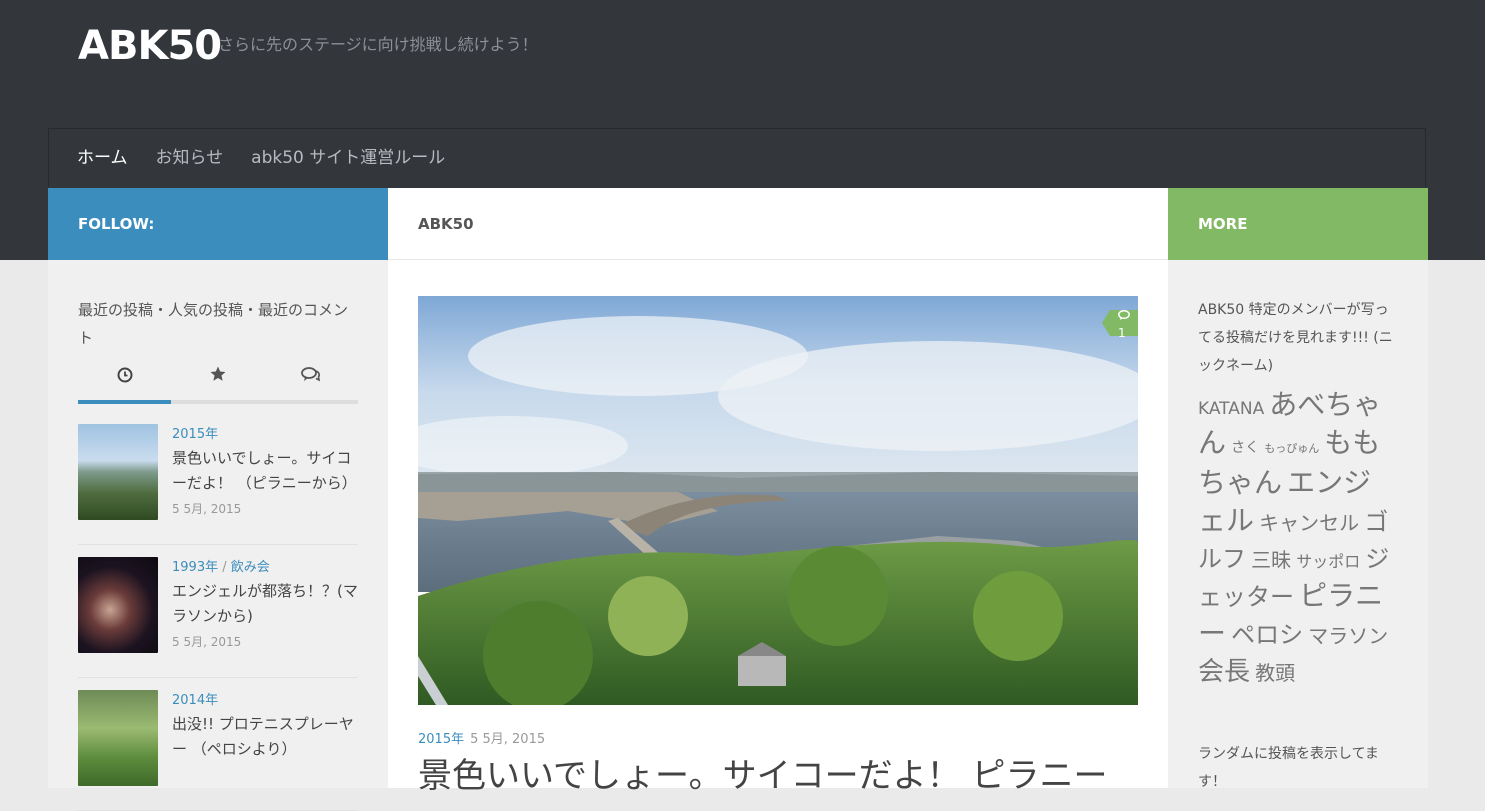 The width and height of the screenshot is (1485, 811). I want to click on post-title: 景色いいでしょー。サイコーだよ！ ピラニー, so click(778, 776).